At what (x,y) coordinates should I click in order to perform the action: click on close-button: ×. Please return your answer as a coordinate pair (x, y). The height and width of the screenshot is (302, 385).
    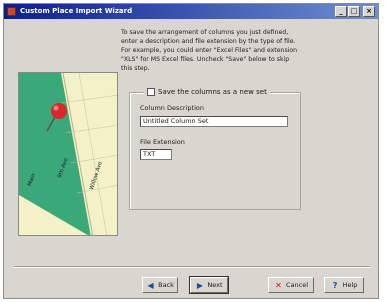
    Looking at the image, I should click on (369, 11).